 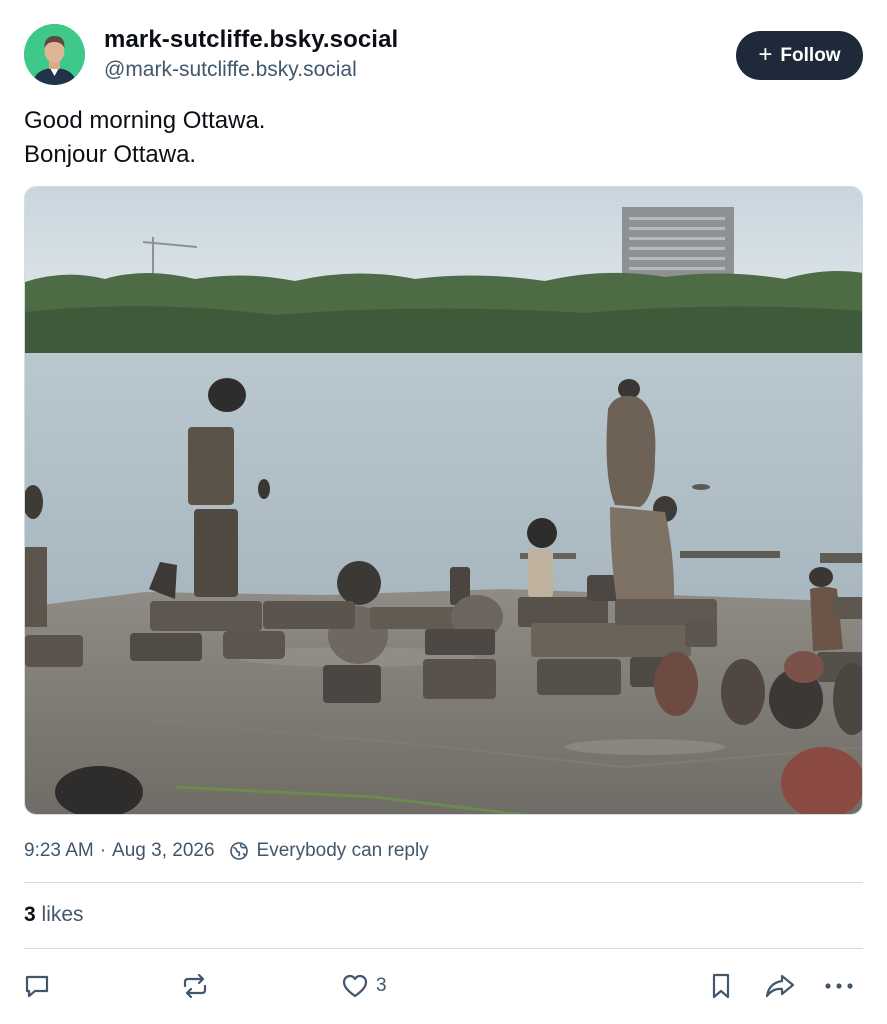 I want to click on repost-button, so click(x=195, y=986).